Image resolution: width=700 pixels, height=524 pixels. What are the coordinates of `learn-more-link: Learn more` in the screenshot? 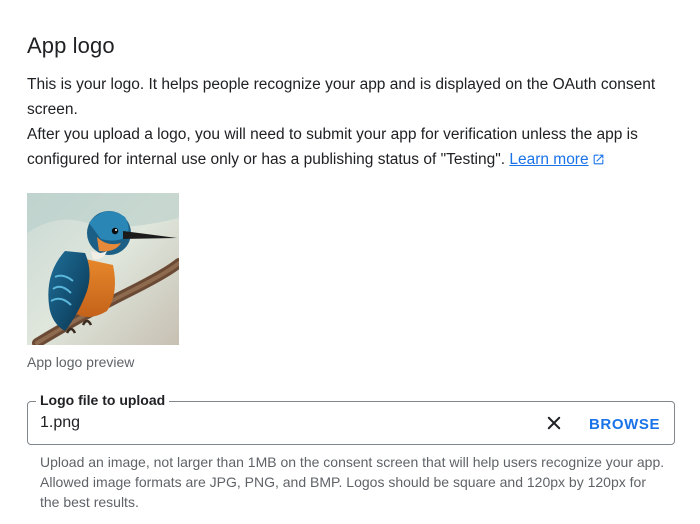 It's located at (556, 159).